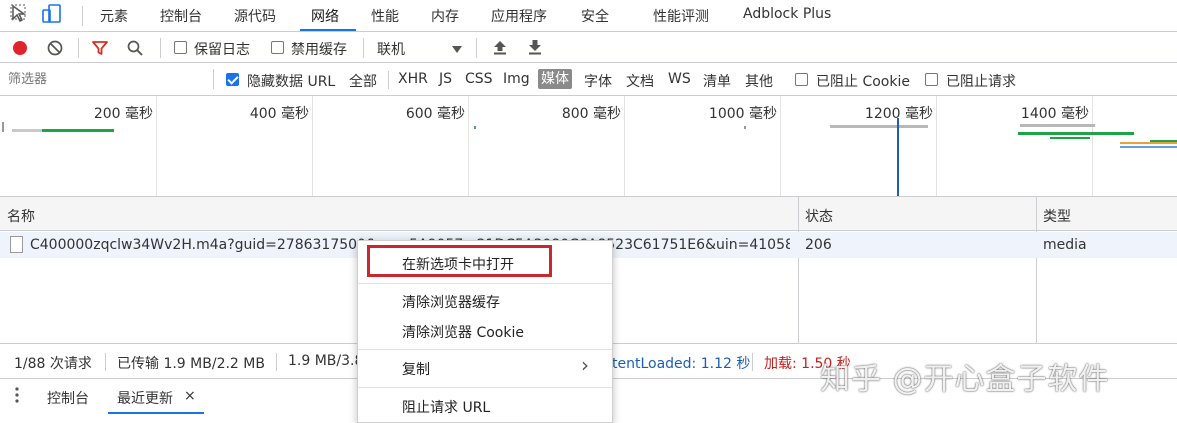  What do you see at coordinates (1057, 216) in the screenshot?
I see `column-header-type: 类型` at bounding box center [1057, 216].